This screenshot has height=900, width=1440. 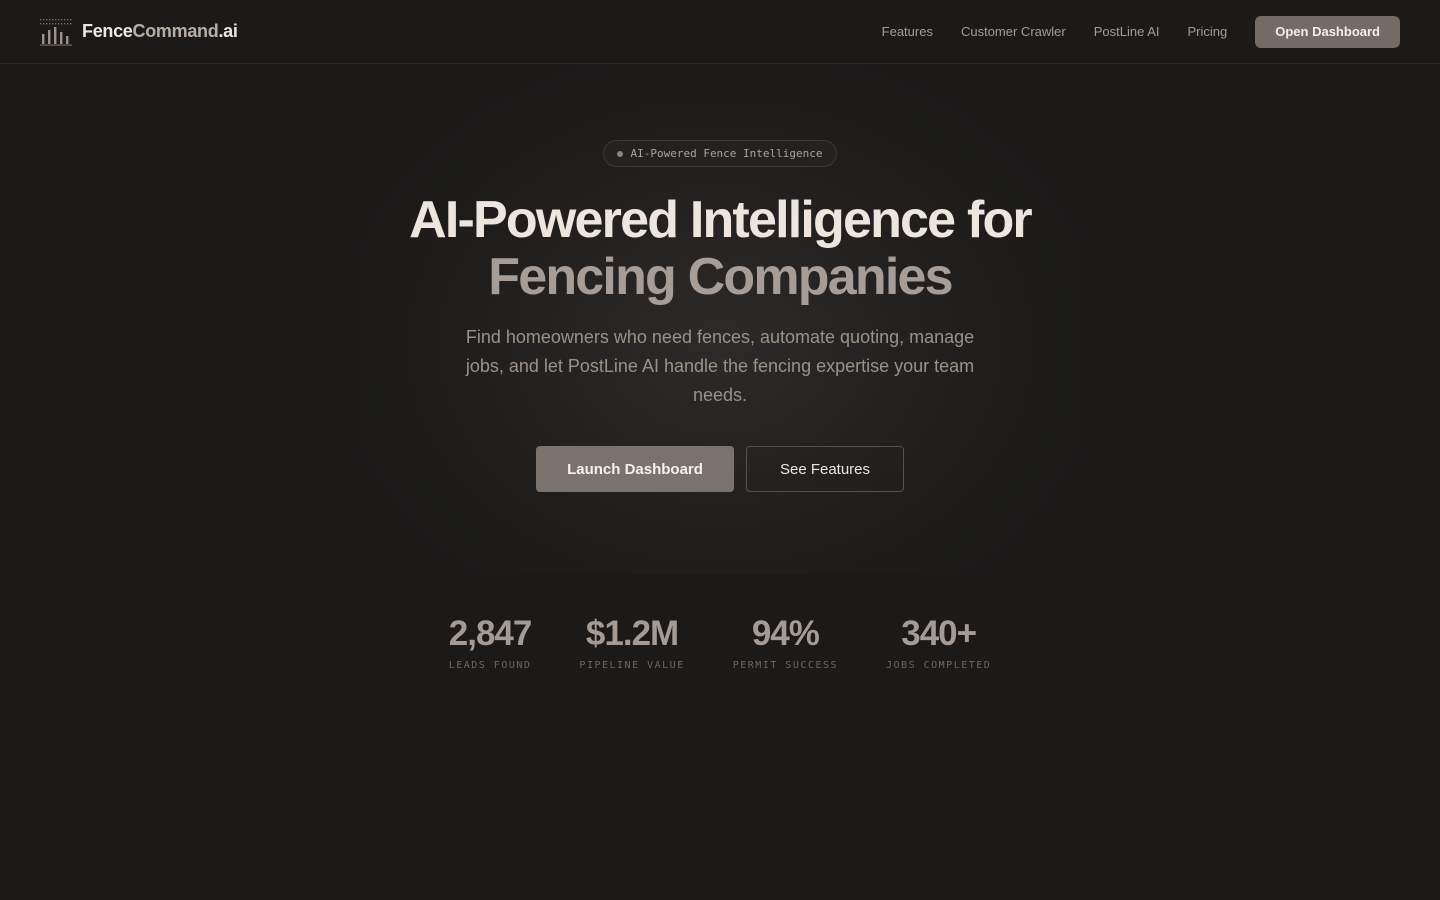 What do you see at coordinates (825, 469) in the screenshot?
I see `see-features-button: See Features` at bounding box center [825, 469].